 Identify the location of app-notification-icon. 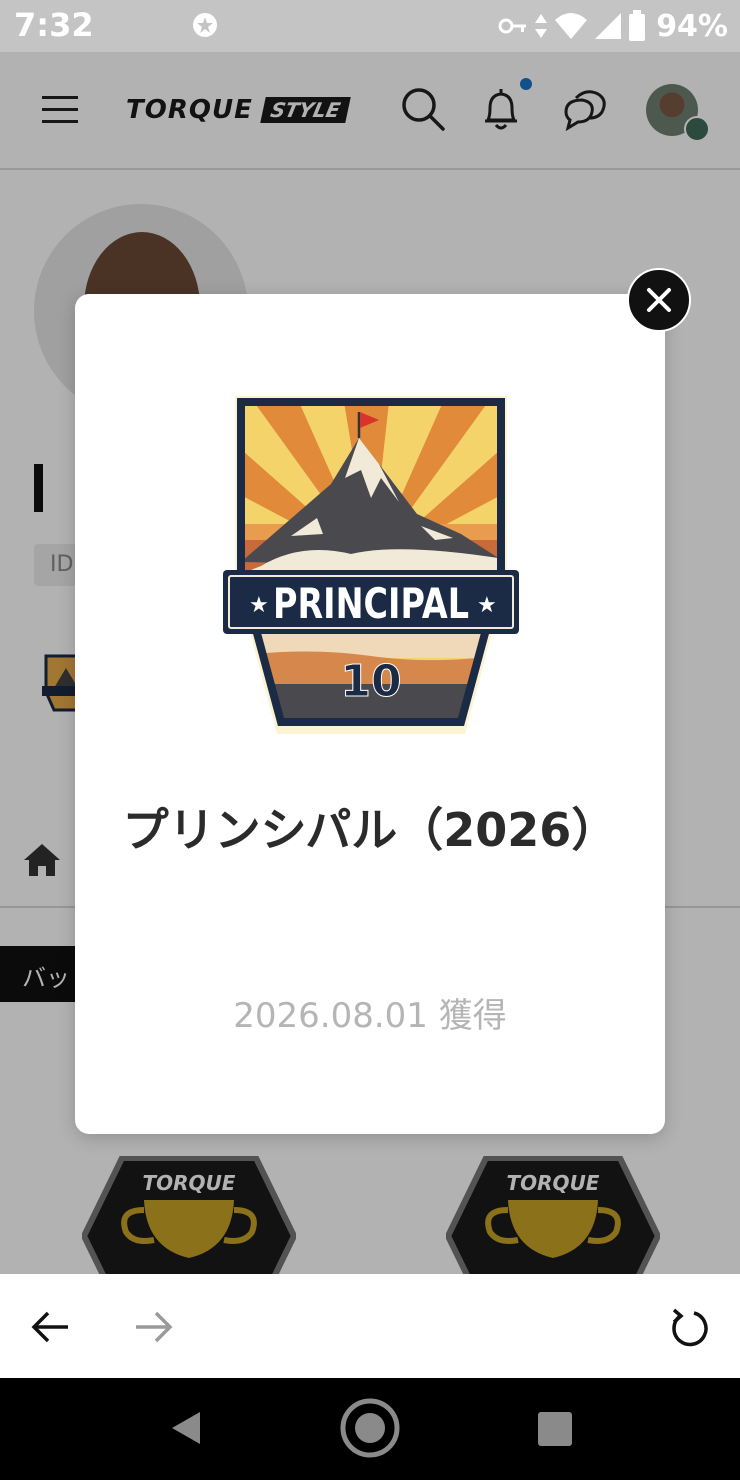
(205, 25).